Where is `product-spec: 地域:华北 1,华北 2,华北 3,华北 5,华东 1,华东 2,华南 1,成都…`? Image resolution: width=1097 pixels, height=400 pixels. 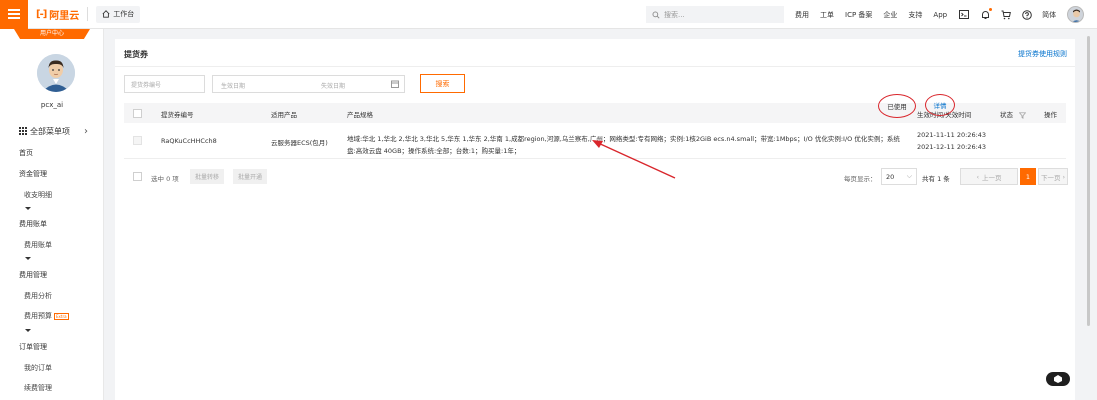 product-spec: 地域:华北 1,华北 2,华北 3,华北 5,华东 1,华东 2,华南 1,成都… is located at coordinates (623, 145).